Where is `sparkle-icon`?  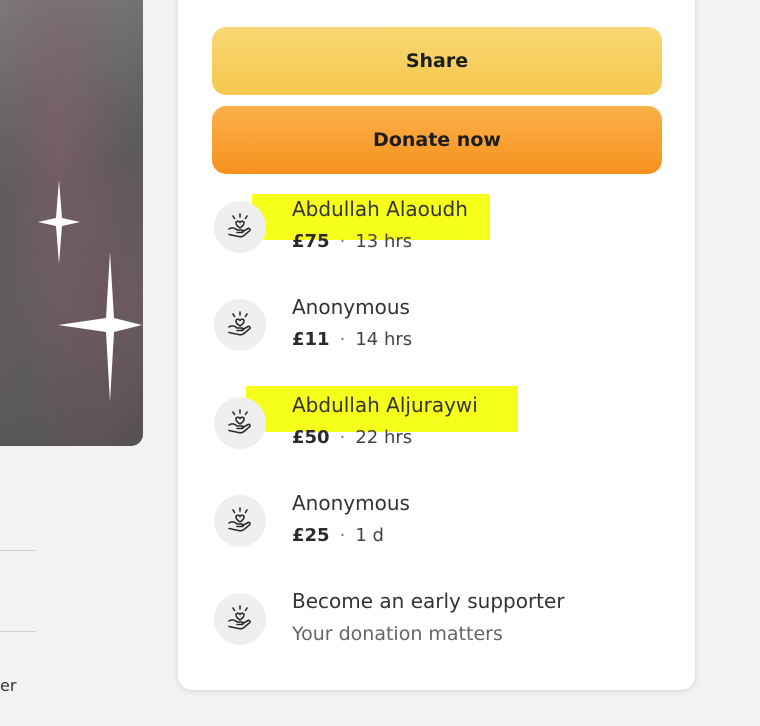 sparkle-icon is located at coordinates (100, 327).